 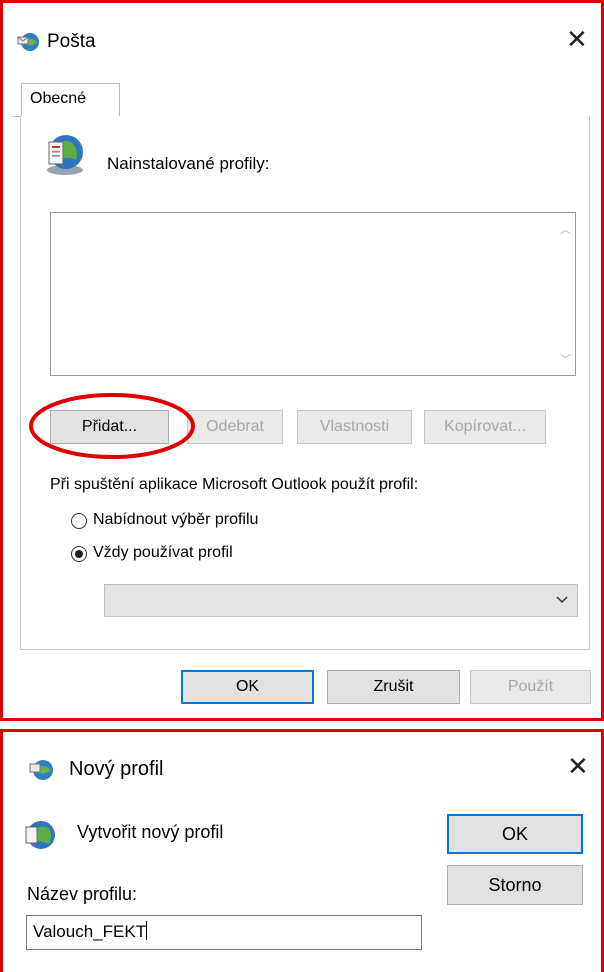 What do you see at coordinates (175, 520) in the screenshot?
I see `radio-prompt-profile-label: Nabídnout výběr profilu` at bounding box center [175, 520].